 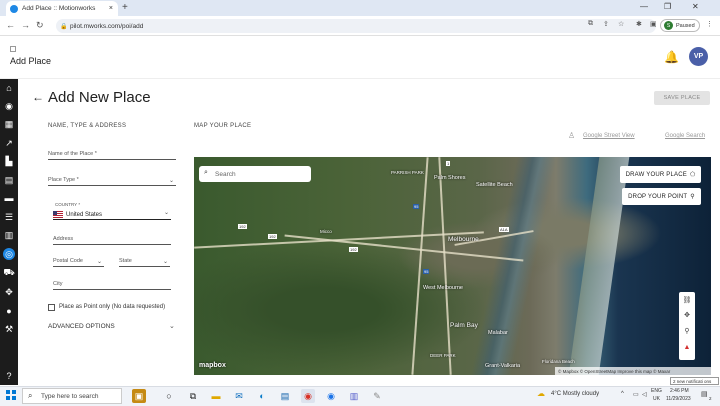 I want to click on cortana-icon: ○, so click(x=169, y=396).